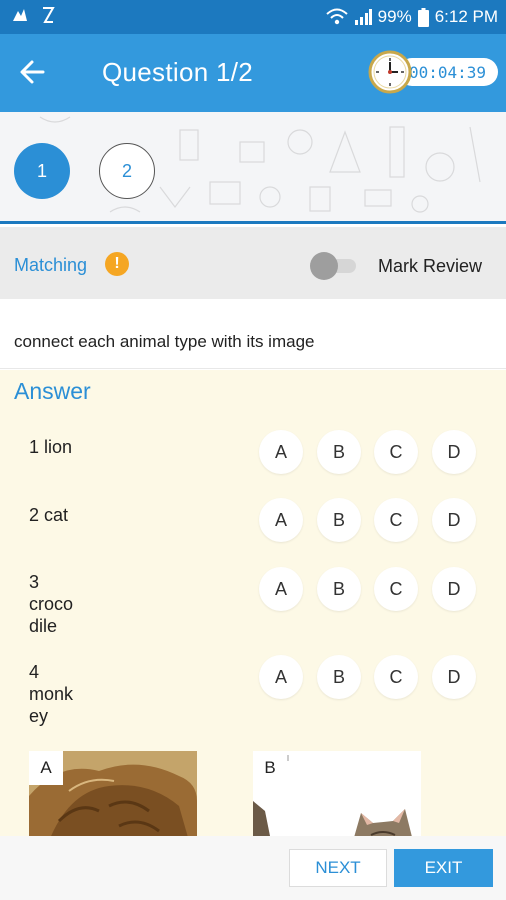 This screenshot has width=506, height=900. Describe the element at coordinates (338, 868) in the screenshot. I see `next-button: NEXT` at that location.